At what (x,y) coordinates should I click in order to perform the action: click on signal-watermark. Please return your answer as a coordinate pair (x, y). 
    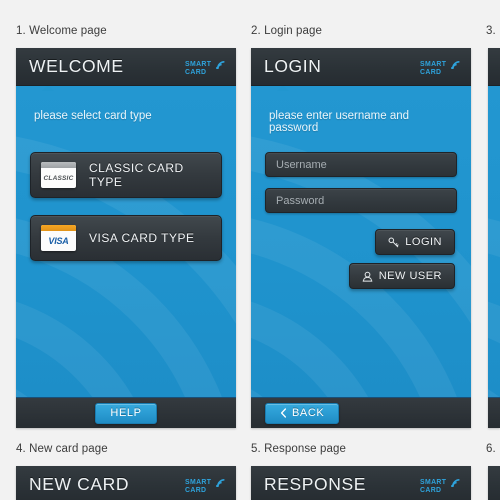
    Looking at the image, I should click on (494, 307).